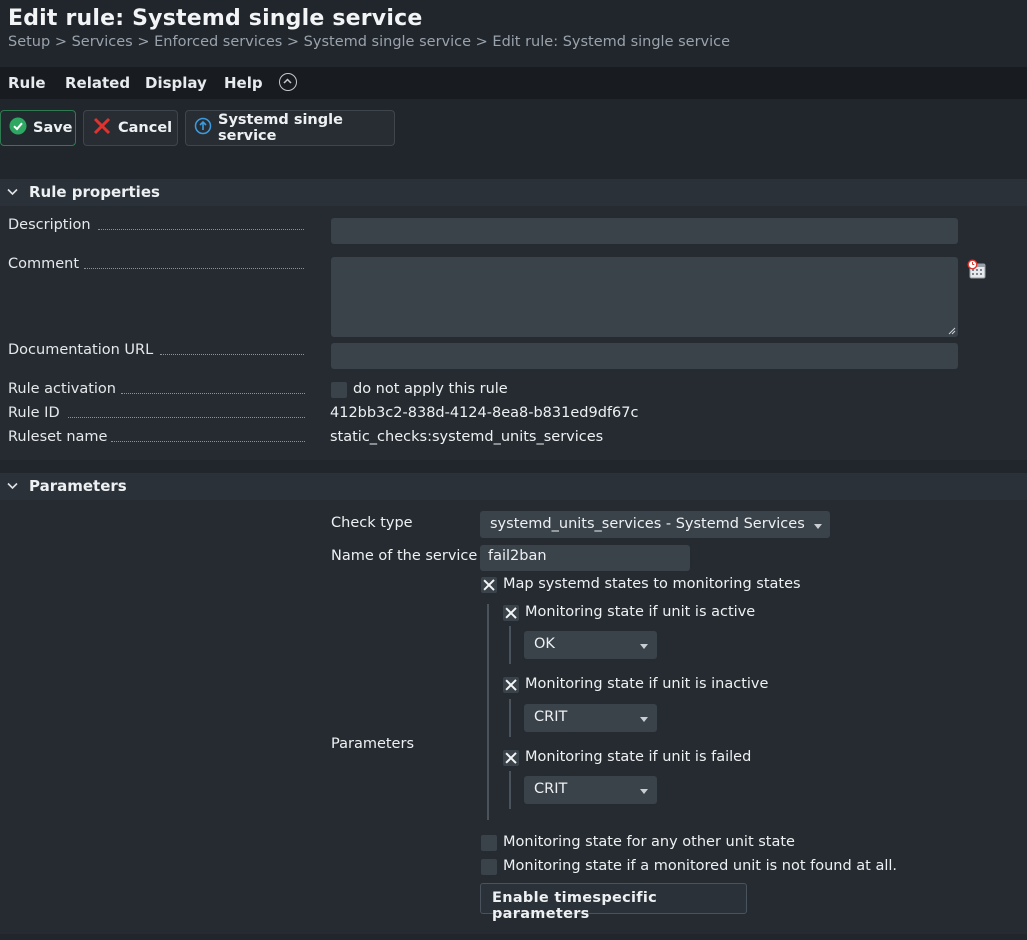 The height and width of the screenshot is (940, 1027). What do you see at coordinates (215, 18) in the screenshot?
I see `page-title: Edit rule: Systemd single service` at bounding box center [215, 18].